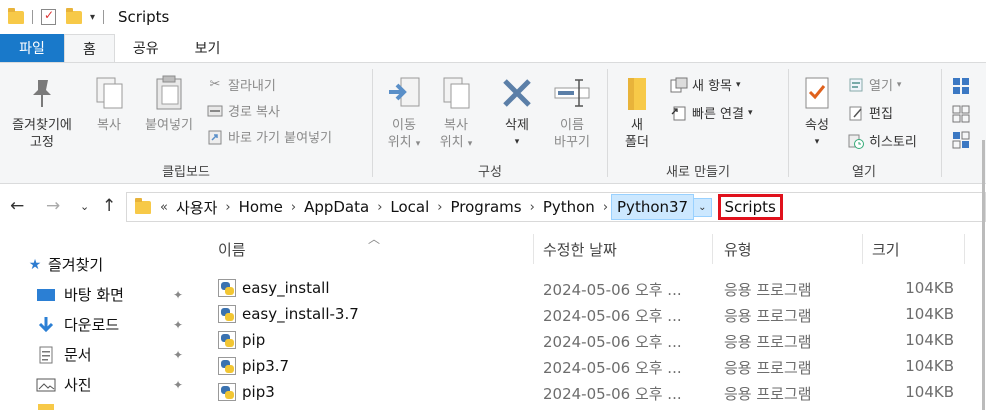 The image size is (986, 410). I want to click on pin-icon: ✦, so click(178, 385).